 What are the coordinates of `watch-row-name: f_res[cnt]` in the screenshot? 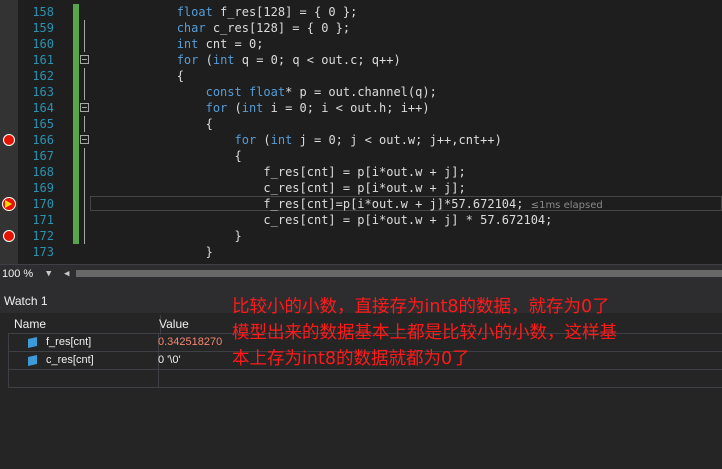 It's located at (68, 342).